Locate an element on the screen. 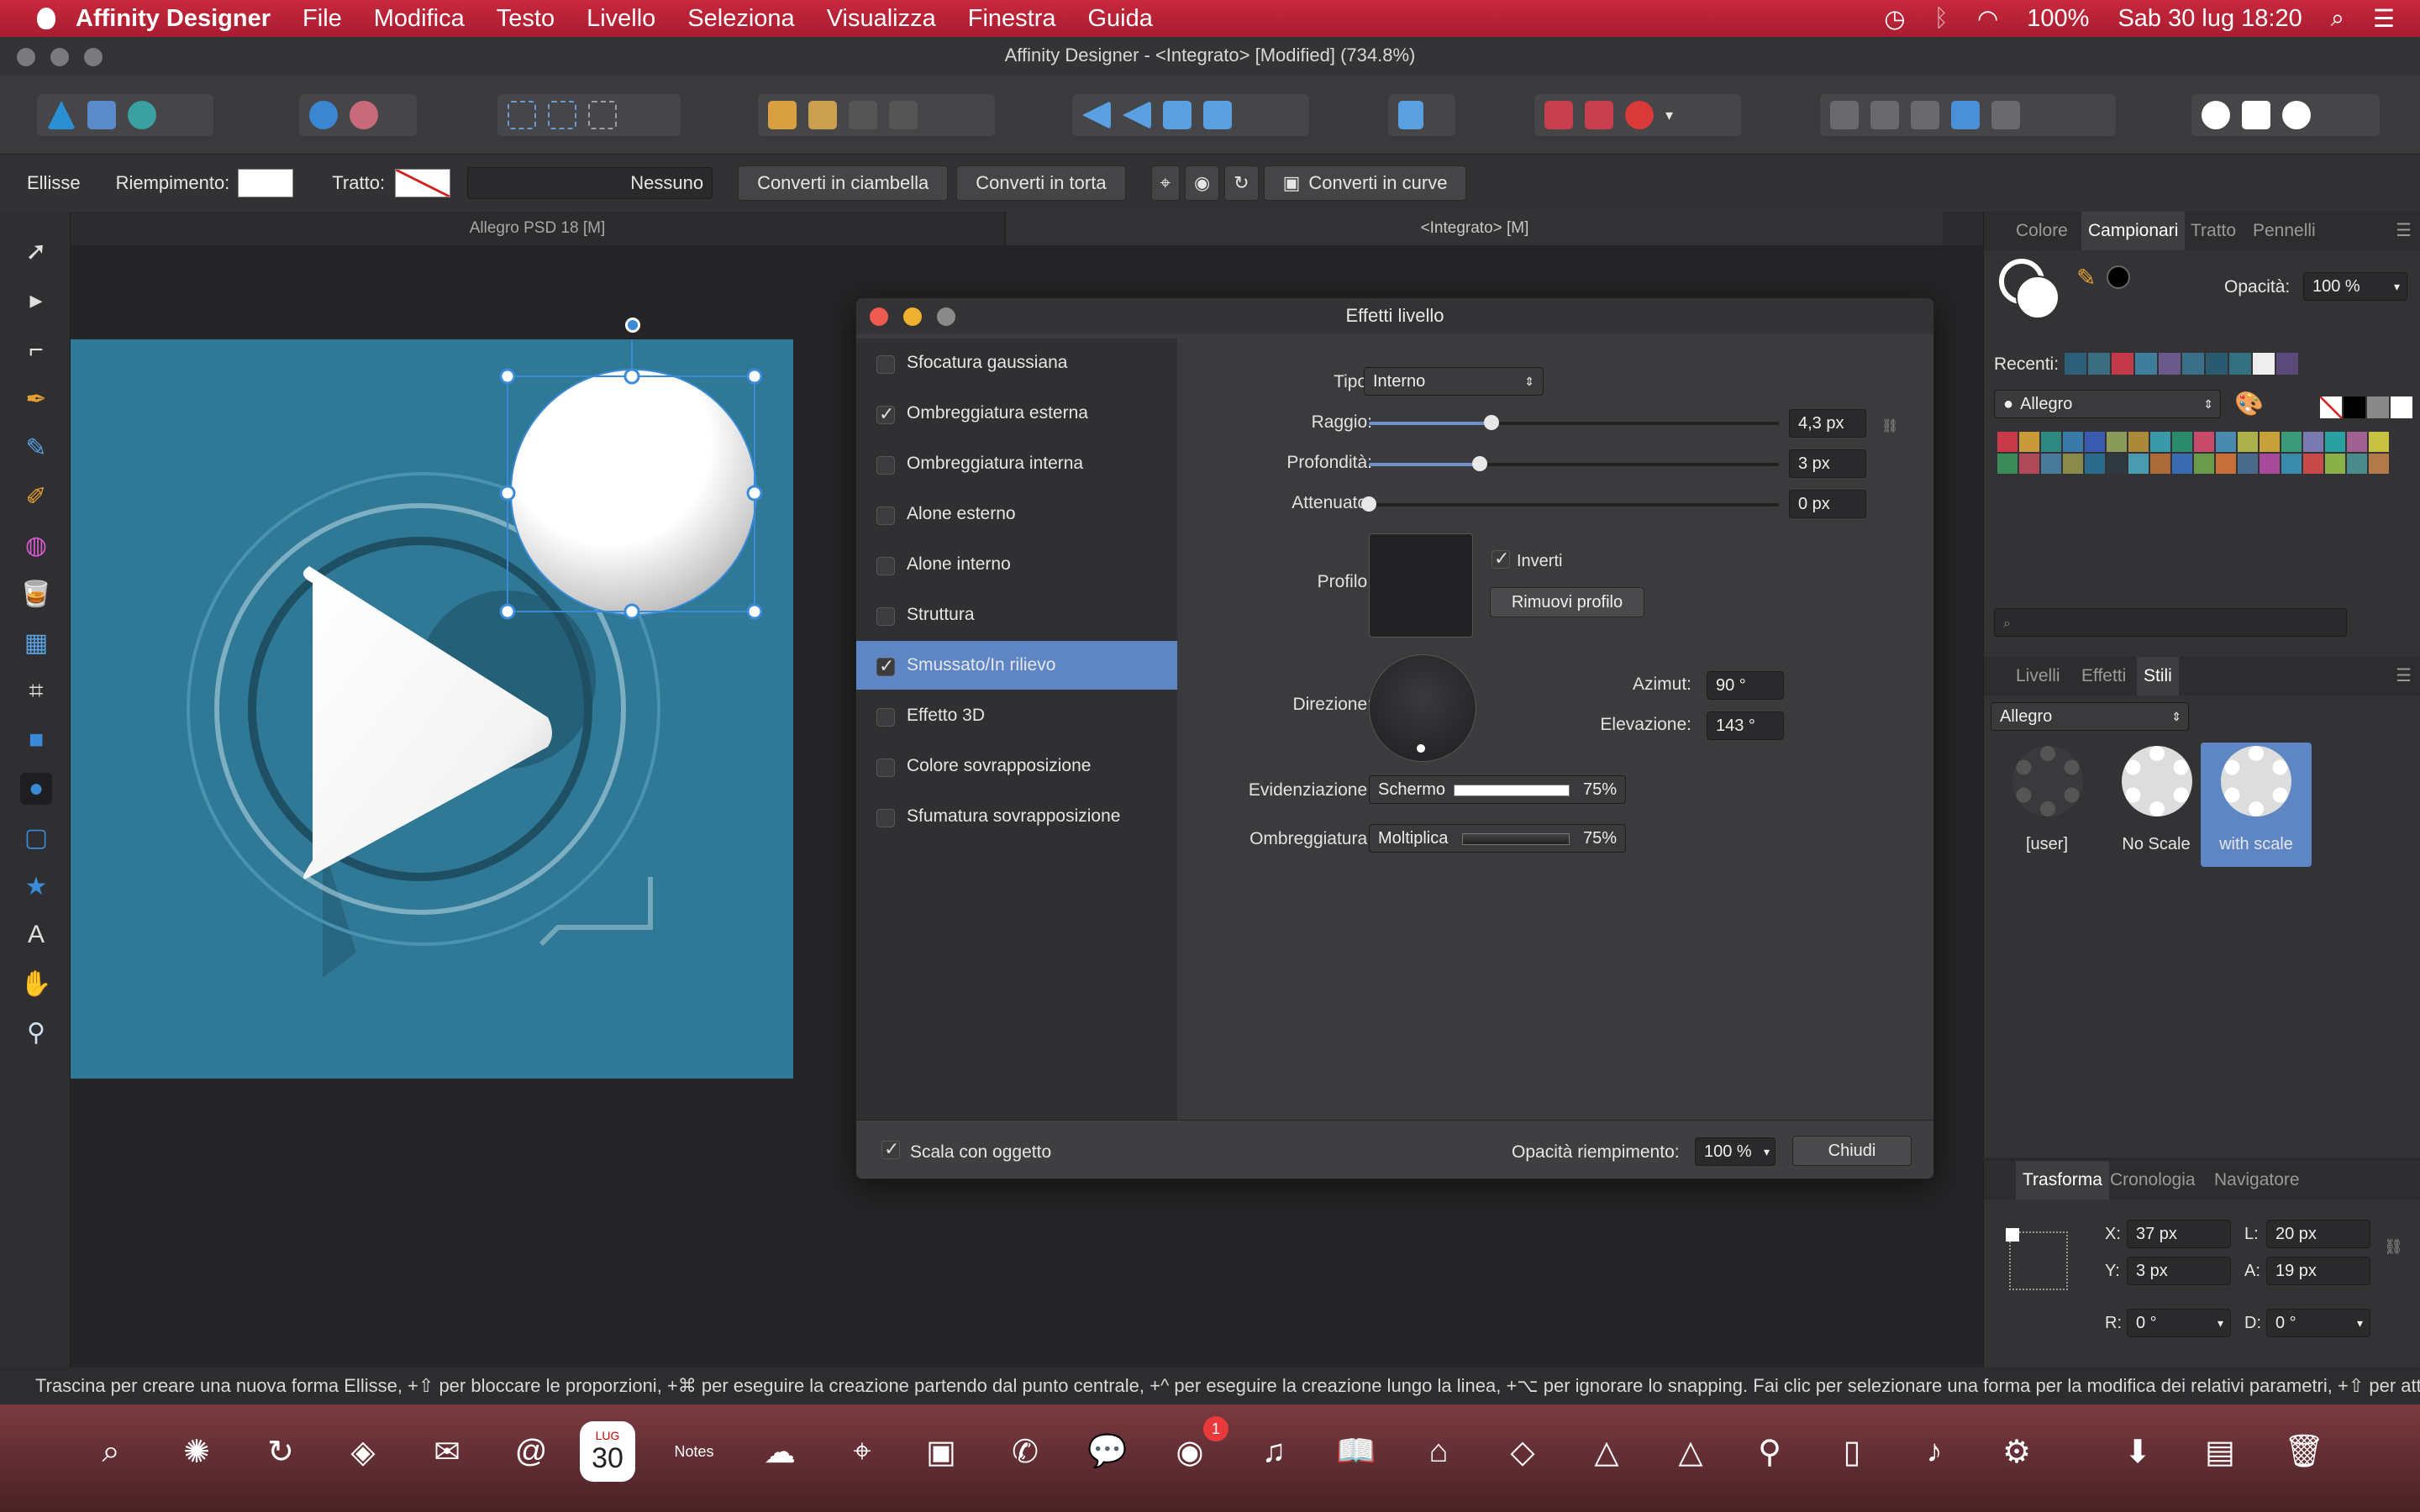 This screenshot has width=2420, height=1512. divide-icon is located at coordinates (2005, 115).